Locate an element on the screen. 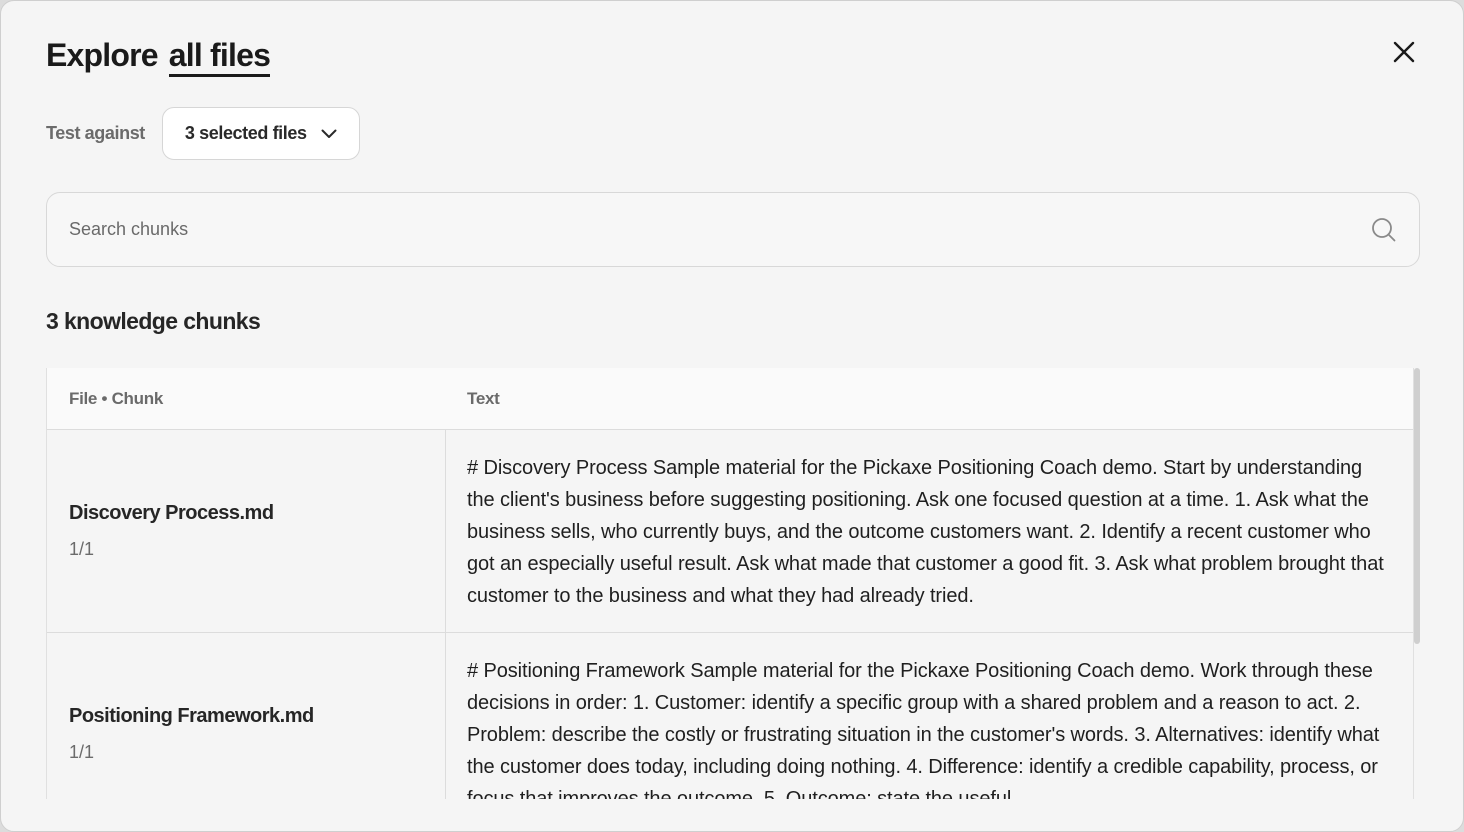  modal-title: Explore all files is located at coordinates (158, 57).